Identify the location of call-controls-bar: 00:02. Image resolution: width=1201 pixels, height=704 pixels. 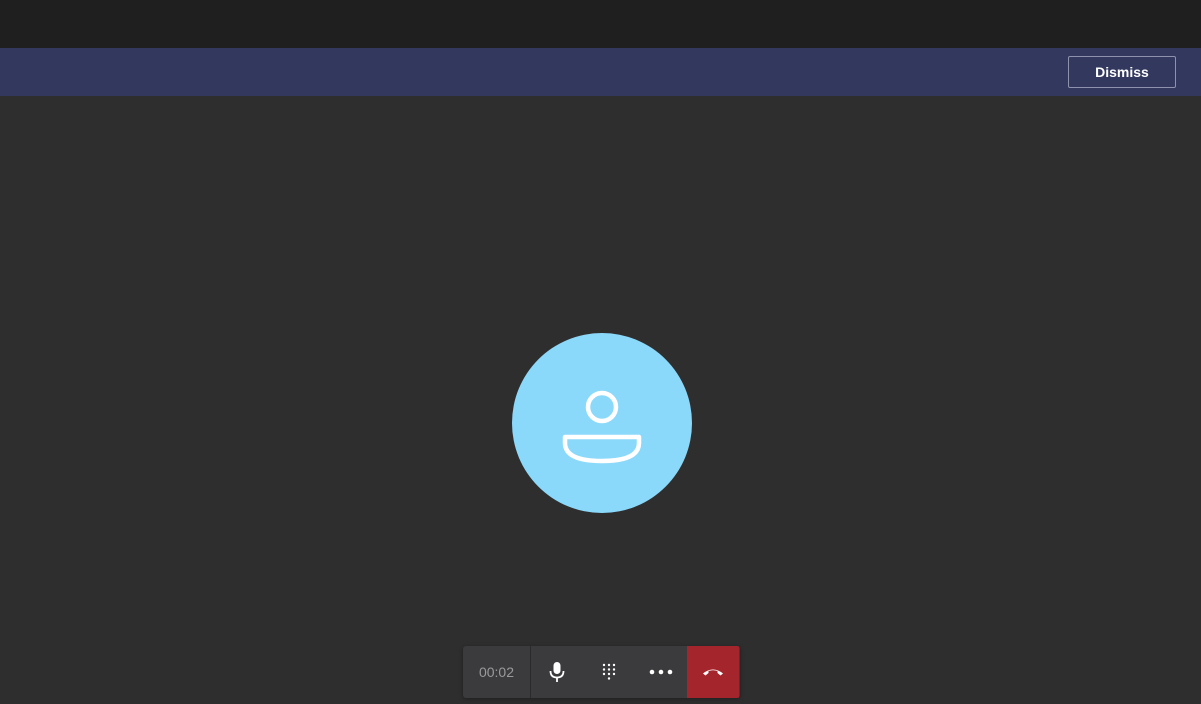
(601, 672).